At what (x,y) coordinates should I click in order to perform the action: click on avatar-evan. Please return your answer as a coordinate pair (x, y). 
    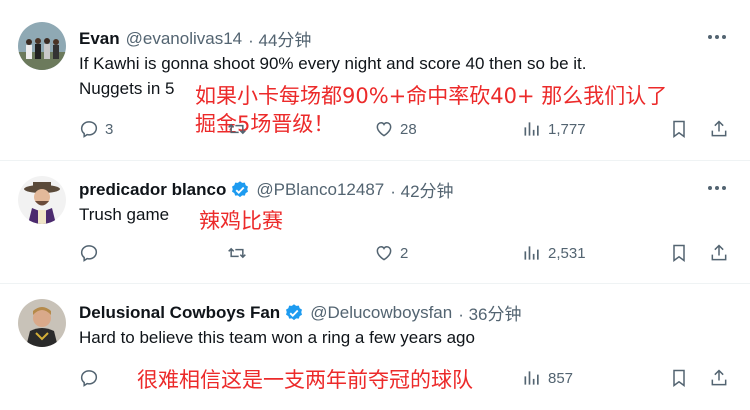
    Looking at the image, I should click on (42, 46).